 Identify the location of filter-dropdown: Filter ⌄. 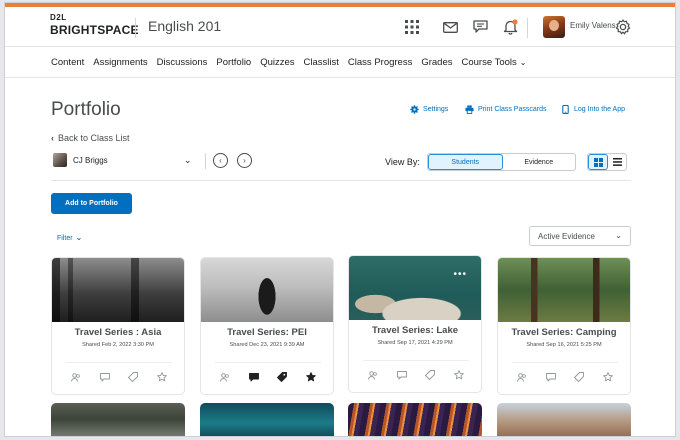
(69, 237).